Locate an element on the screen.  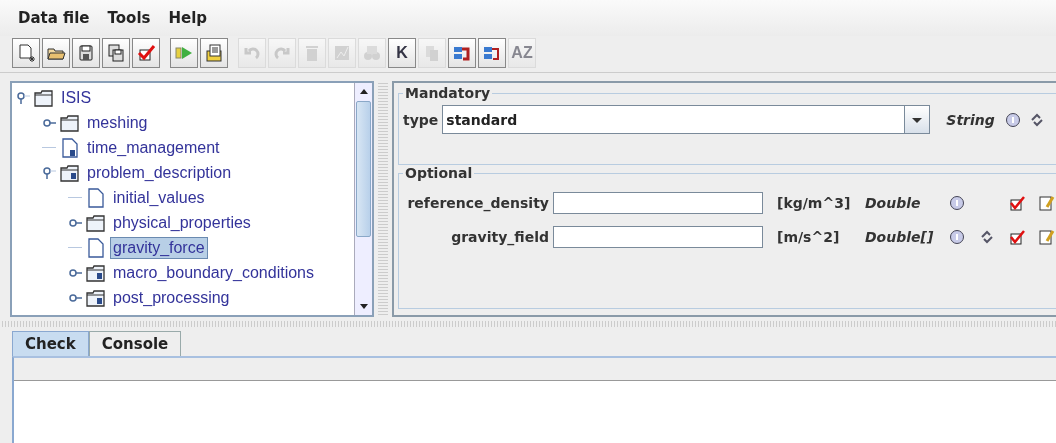
report-button is located at coordinates (214, 53).